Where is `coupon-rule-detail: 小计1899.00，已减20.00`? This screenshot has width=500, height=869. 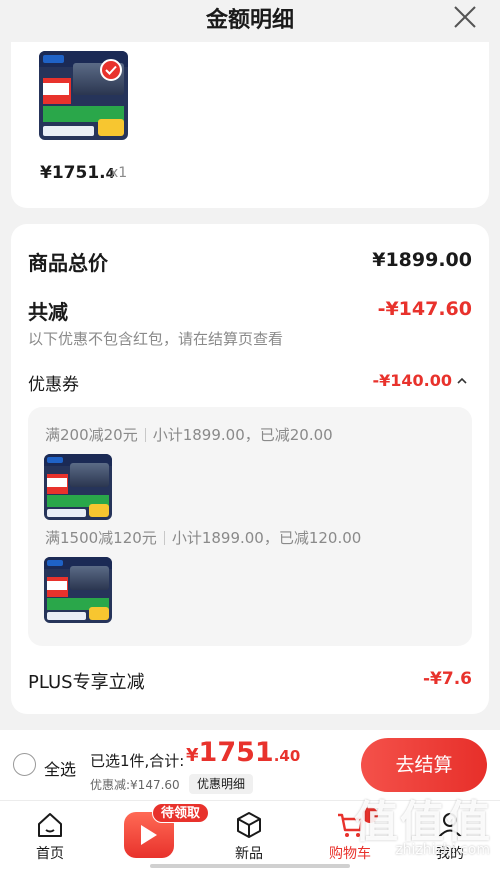 coupon-rule-detail: 小计1899.00，已减20.00 is located at coordinates (242, 435).